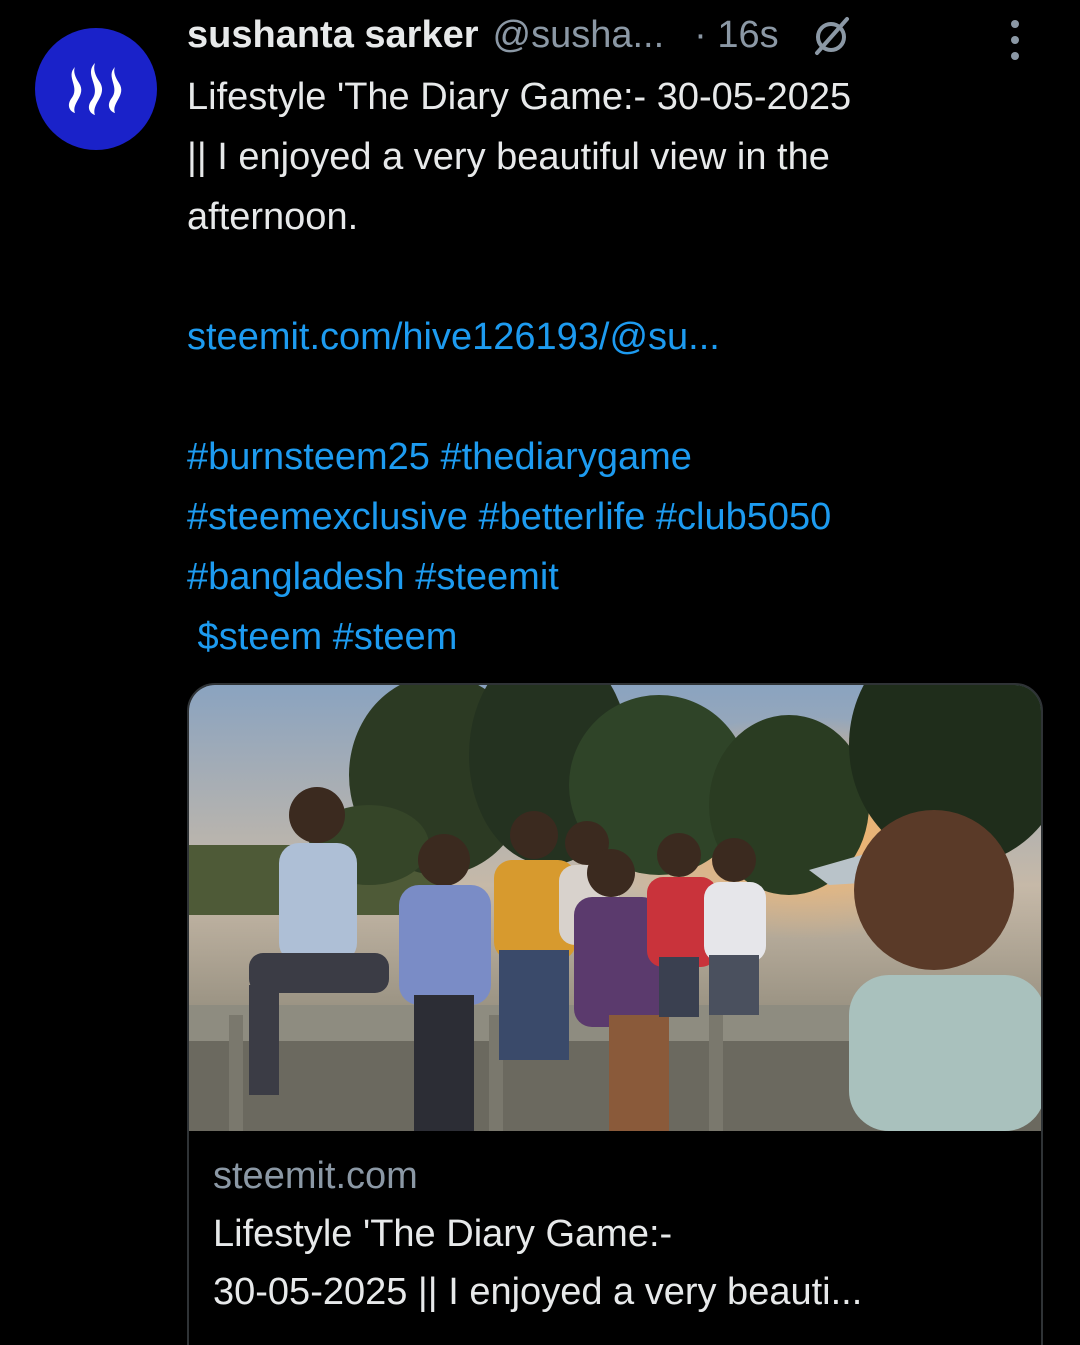  I want to click on hashtag-line: #steemexclusive #betterlife #club5050, so click(617, 517).